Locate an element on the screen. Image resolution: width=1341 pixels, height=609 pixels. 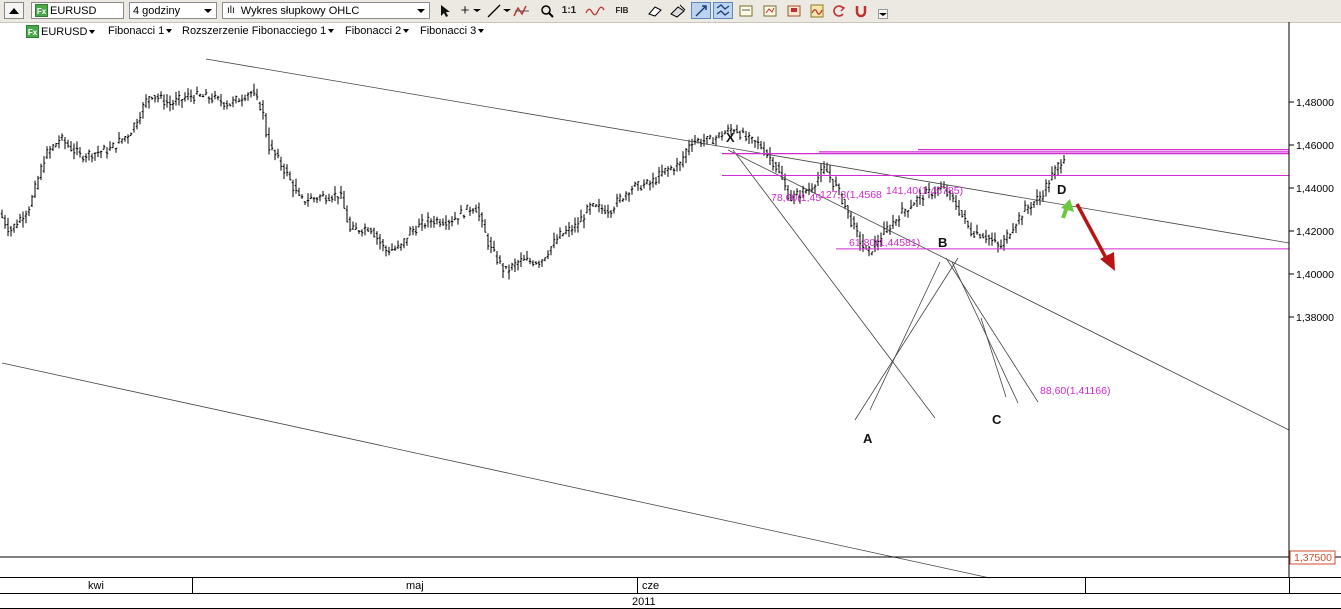
year-label: 2011 is located at coordinates (644, 602).